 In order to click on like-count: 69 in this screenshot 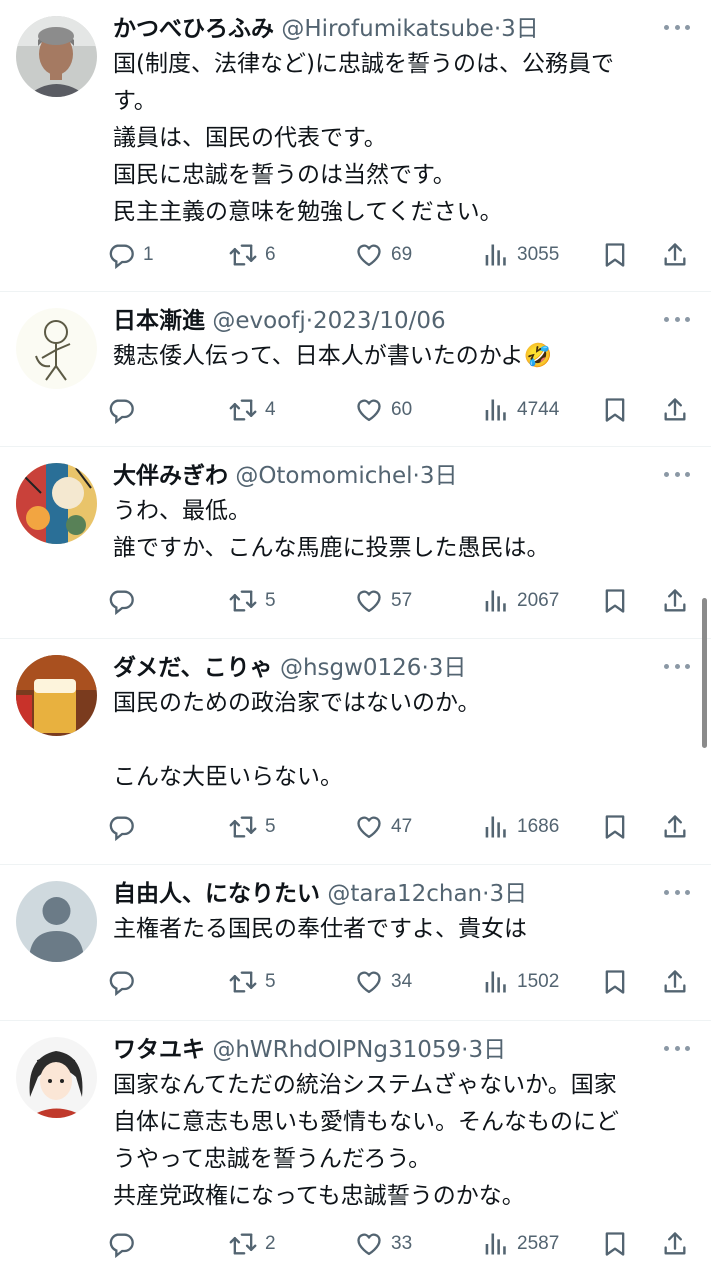, I will do `click(402, 254)`.